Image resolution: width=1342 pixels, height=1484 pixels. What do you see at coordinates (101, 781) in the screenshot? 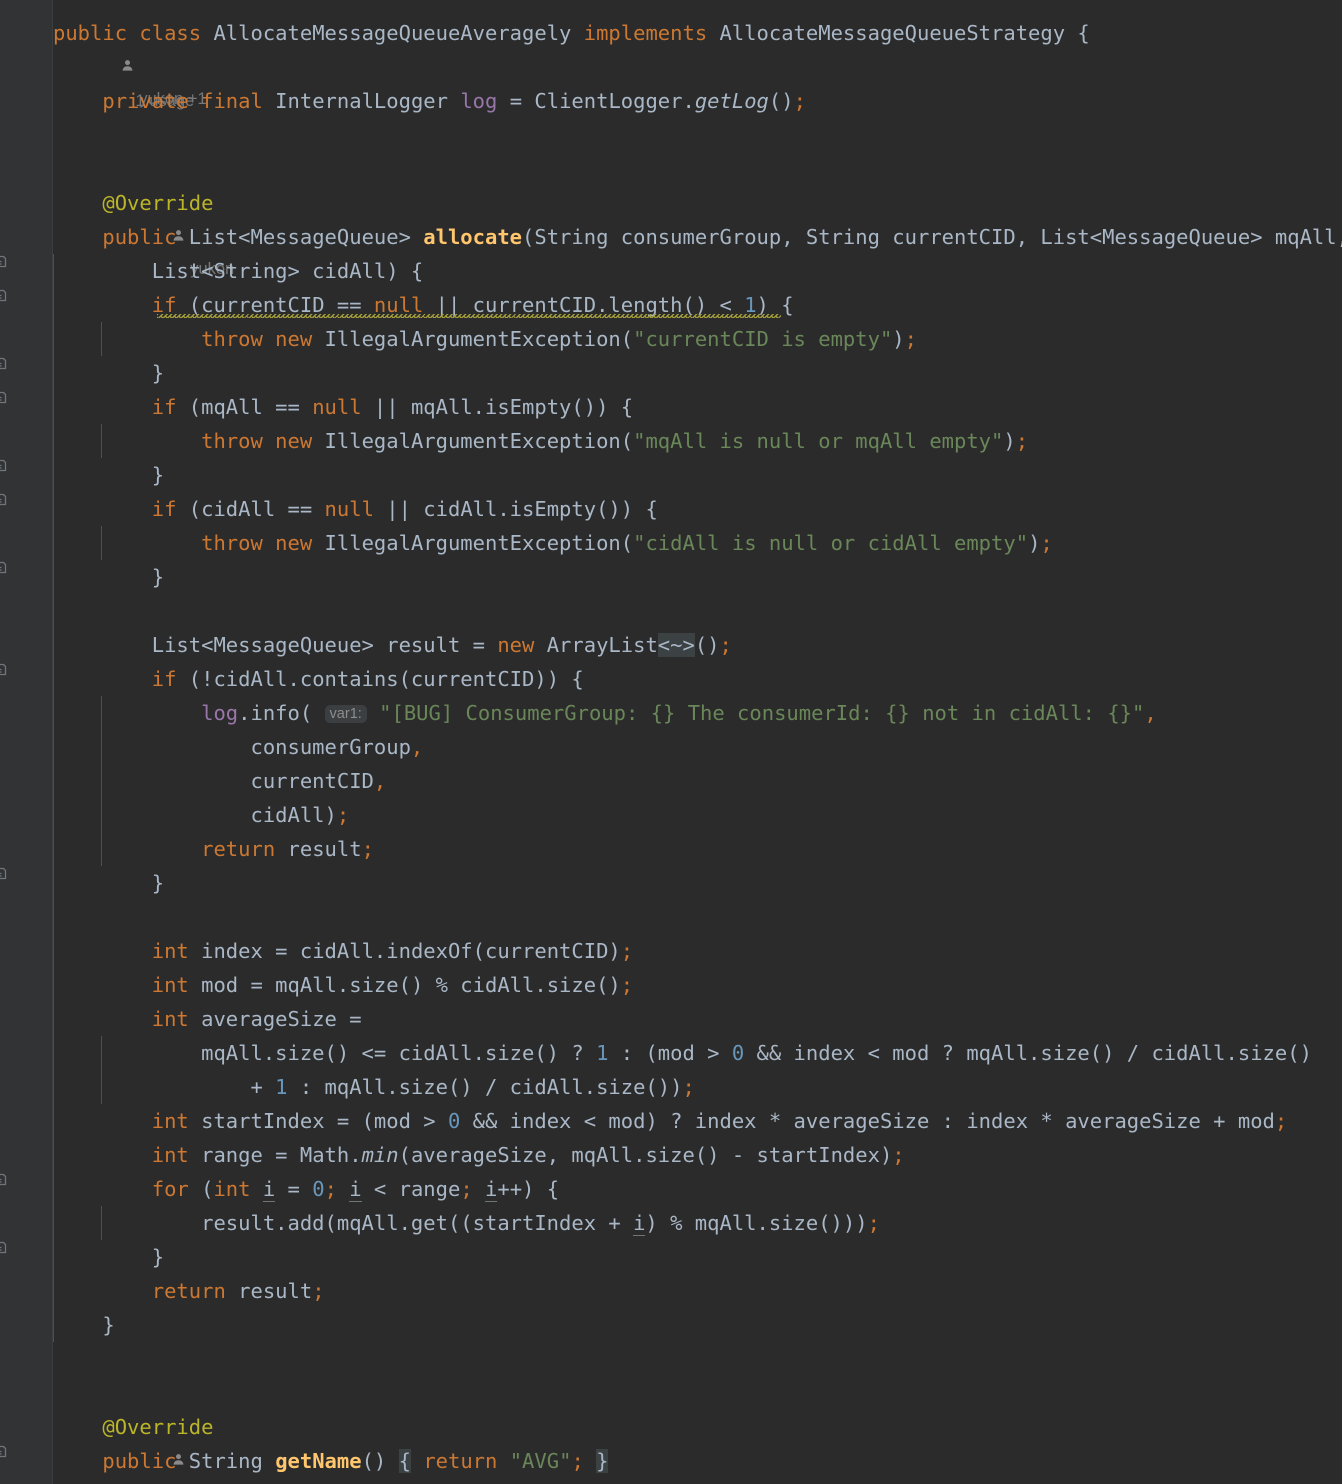
I see `indent-guide` at bounding box center [101, 781].